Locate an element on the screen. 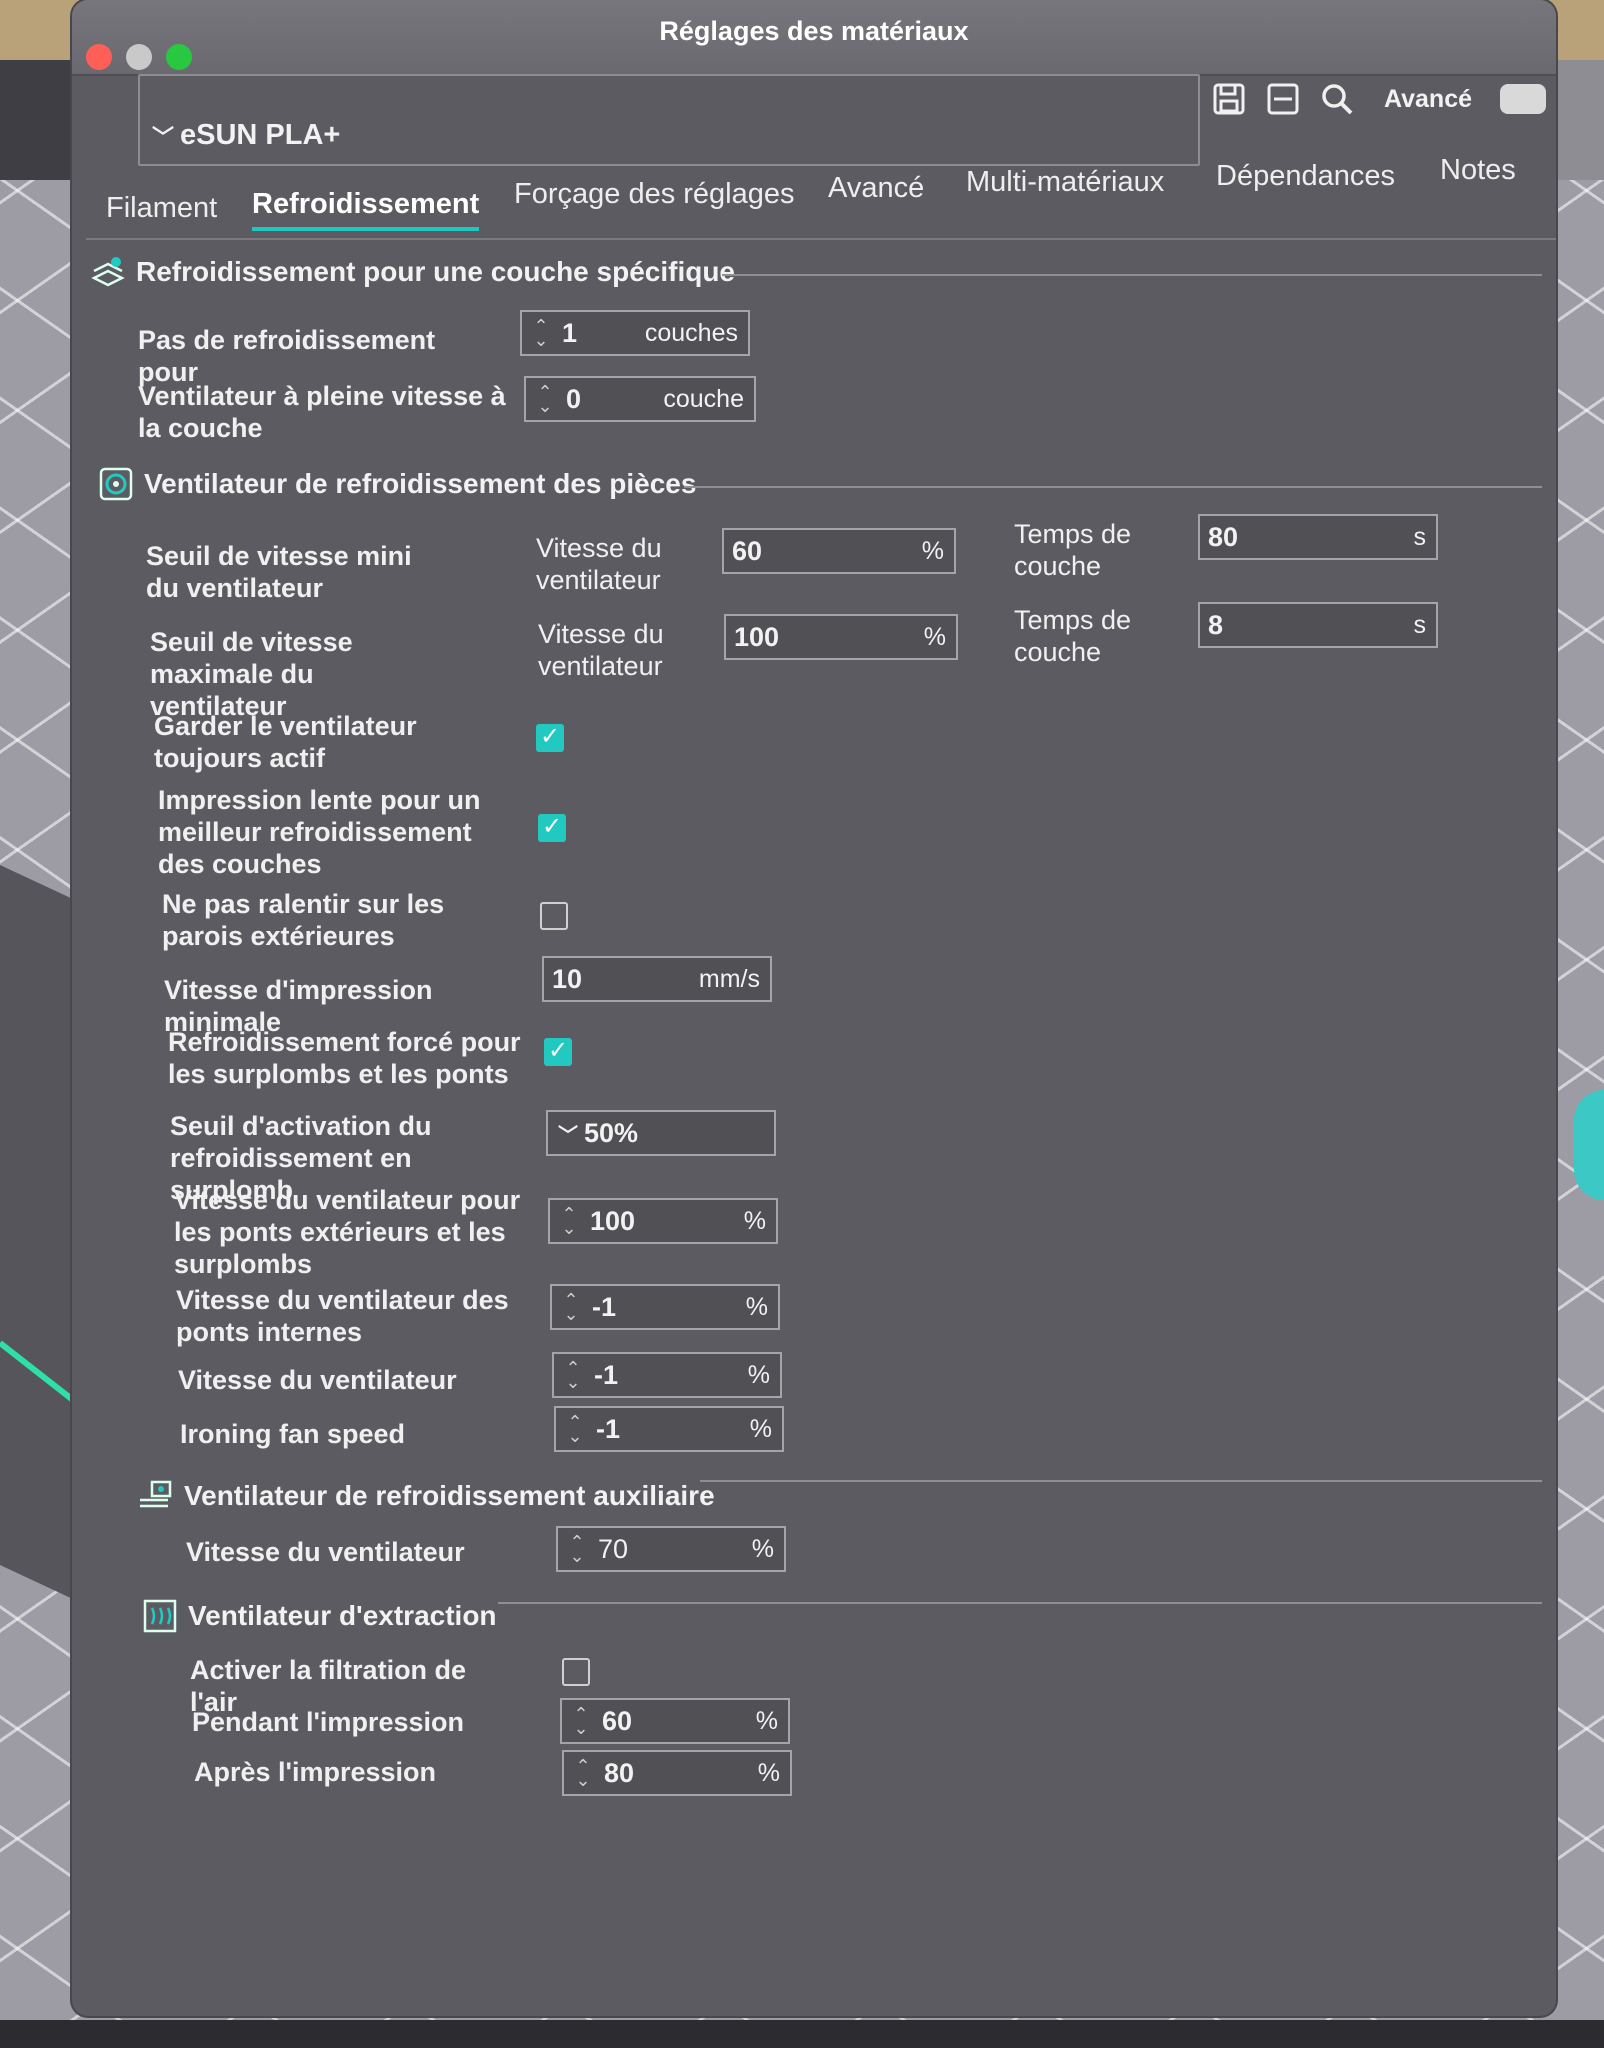  toolbar-icons: Avancé is located at coordinates (1379, 99).